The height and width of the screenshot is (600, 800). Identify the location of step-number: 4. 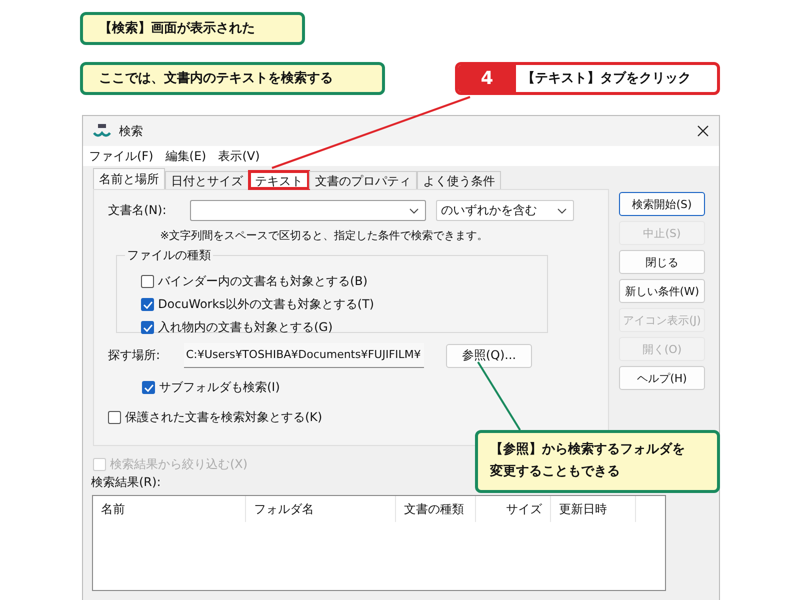
(487, 78).